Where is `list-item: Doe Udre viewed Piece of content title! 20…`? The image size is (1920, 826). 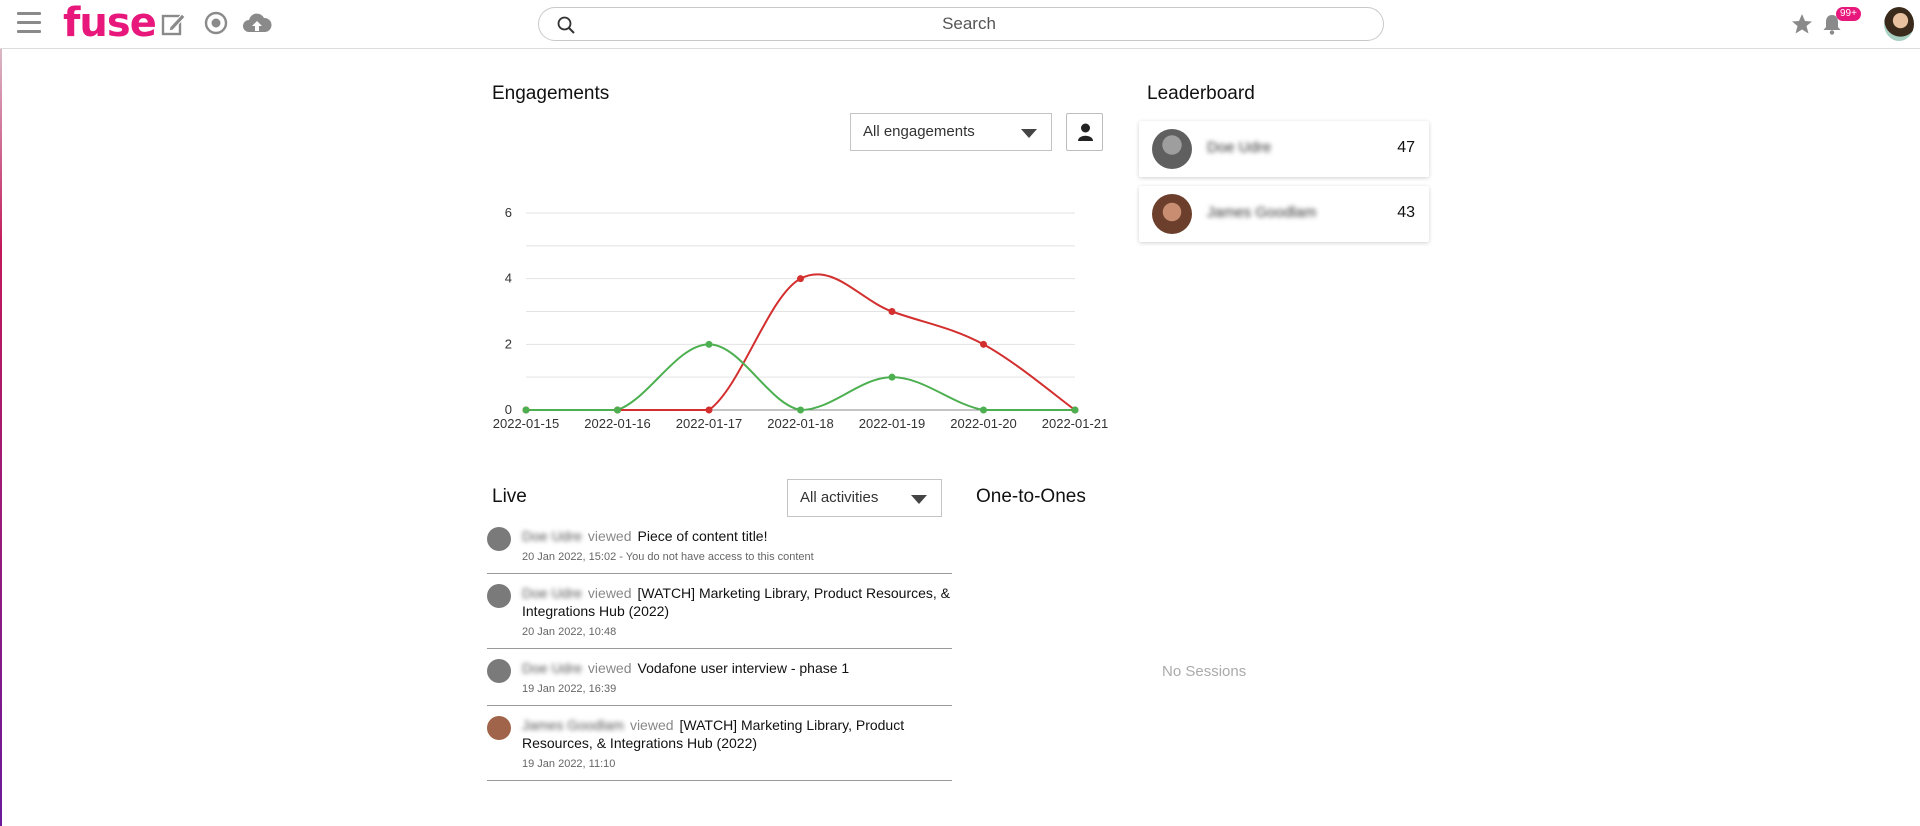
list-item: Doe Udre viewed Piece of content title! 20… is located at coordinates (719, 545).